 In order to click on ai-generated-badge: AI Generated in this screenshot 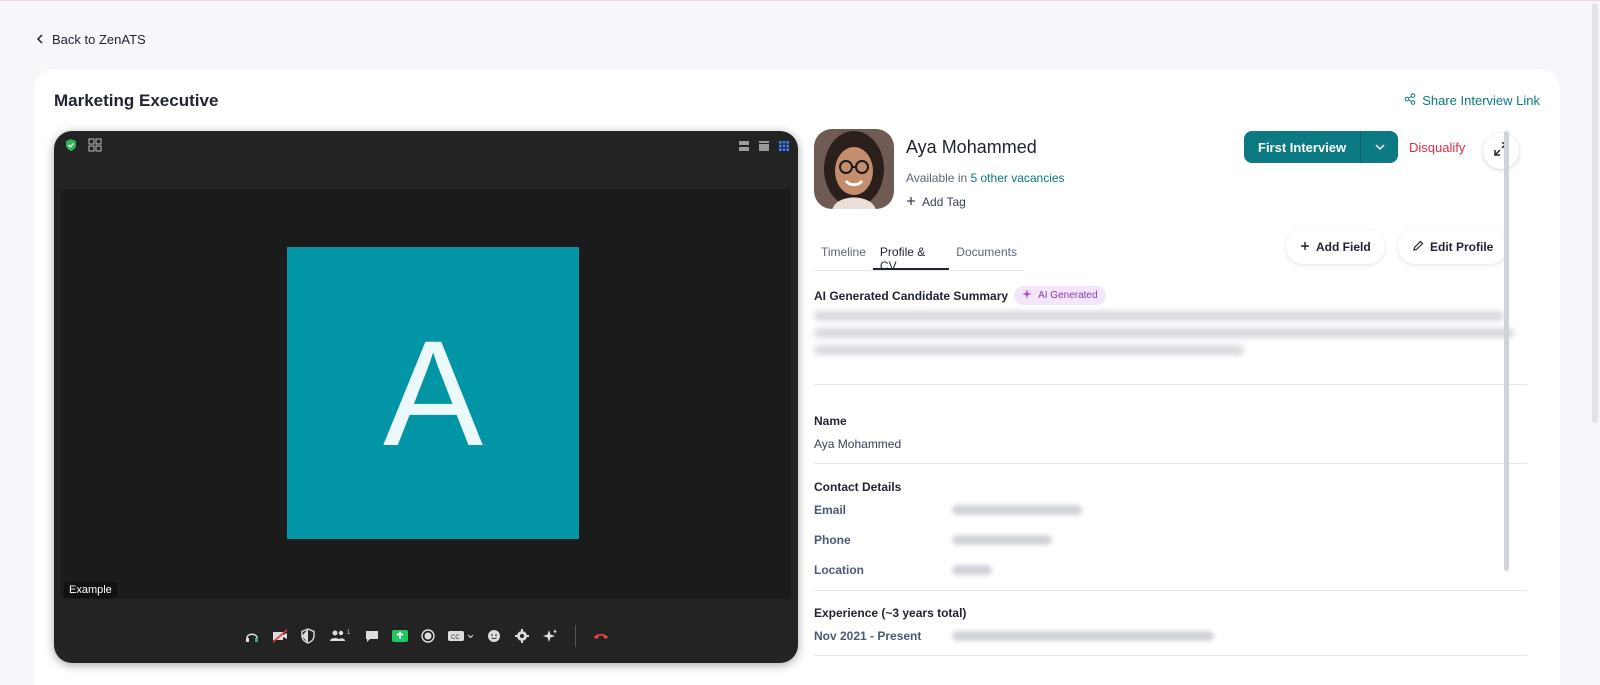, I will do `click(1060, 295)`.